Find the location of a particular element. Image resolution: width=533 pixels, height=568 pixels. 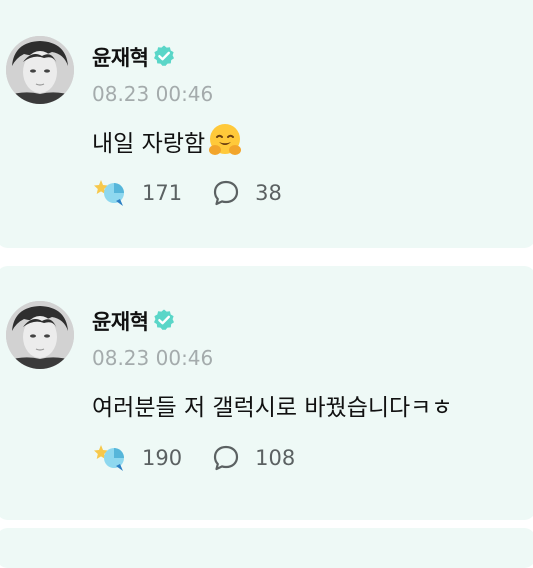

comment-count: 108 is located at coordinates (275, 458).